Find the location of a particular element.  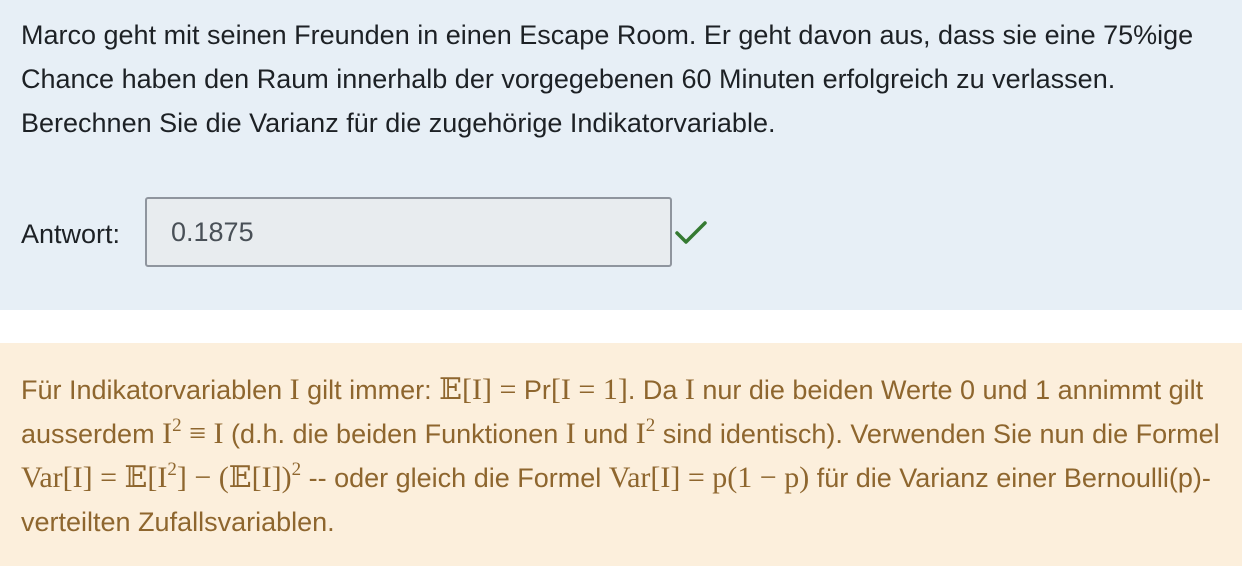

math-square-identity: I2 ≡ I is located at coordinates (193, 432).